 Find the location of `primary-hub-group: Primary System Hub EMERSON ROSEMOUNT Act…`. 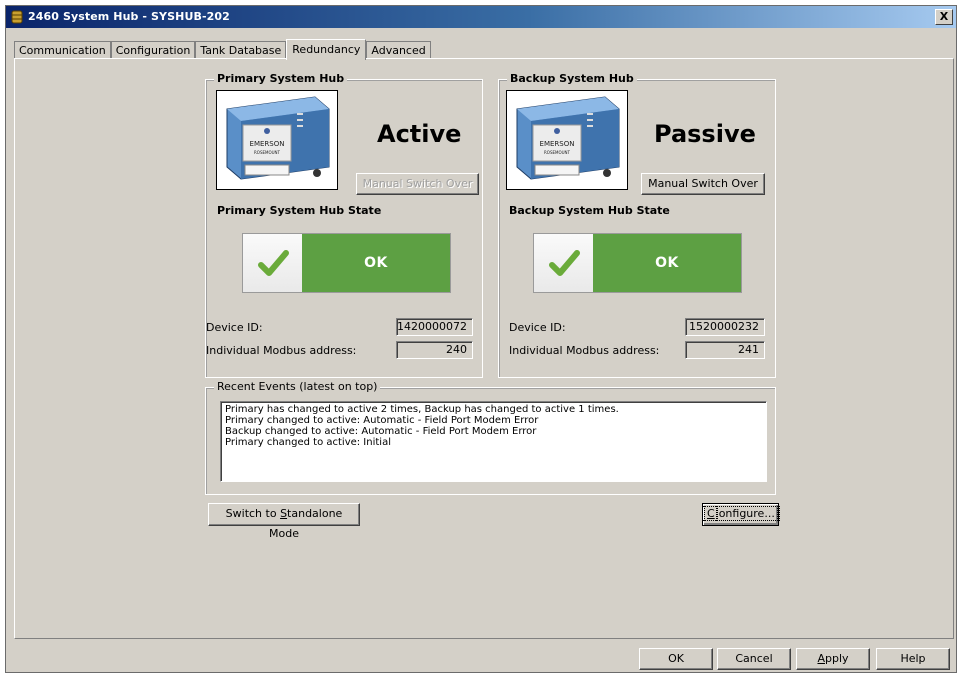

primary-hub-group: Primary System Hub EMERSON ROSEMOUNT Act… is located at coordinates (344, 225).